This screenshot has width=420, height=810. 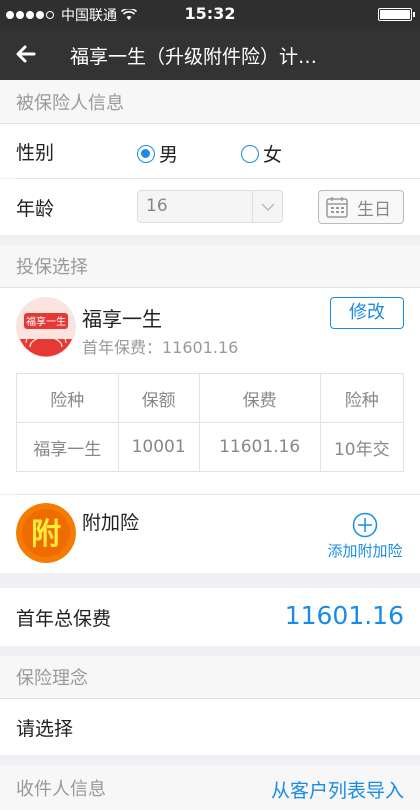 I want to click on gender-female-radio: 女, so click(x=261, y=153).